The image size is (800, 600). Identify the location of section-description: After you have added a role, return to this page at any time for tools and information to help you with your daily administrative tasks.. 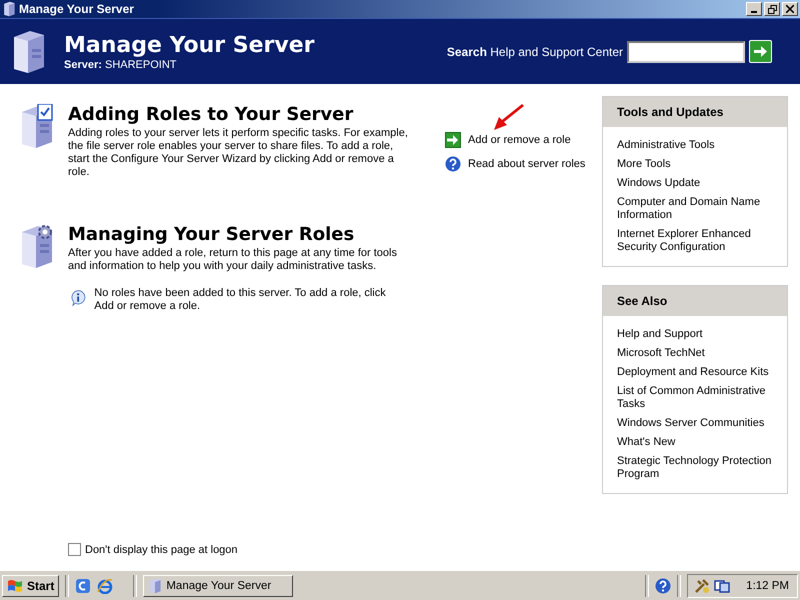
(233, 260).